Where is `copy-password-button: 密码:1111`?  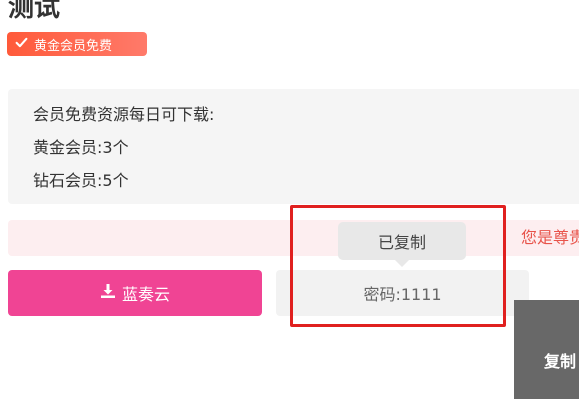 copy-password-button: 密码:1111 is located at coordinates (402, 293).